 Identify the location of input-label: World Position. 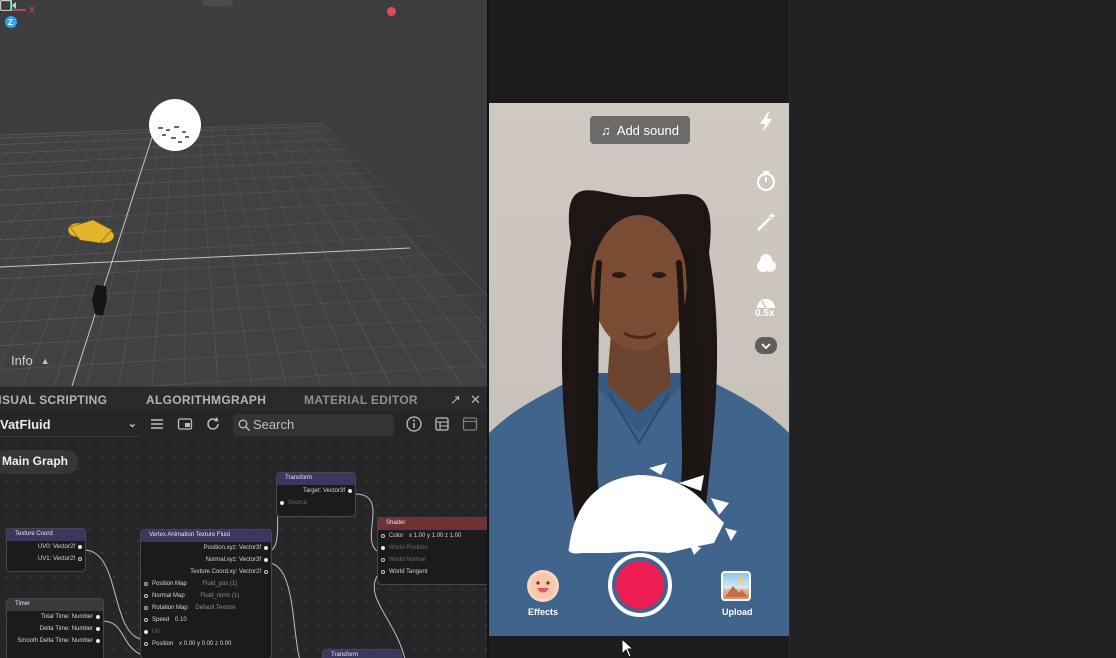
(408, 548).